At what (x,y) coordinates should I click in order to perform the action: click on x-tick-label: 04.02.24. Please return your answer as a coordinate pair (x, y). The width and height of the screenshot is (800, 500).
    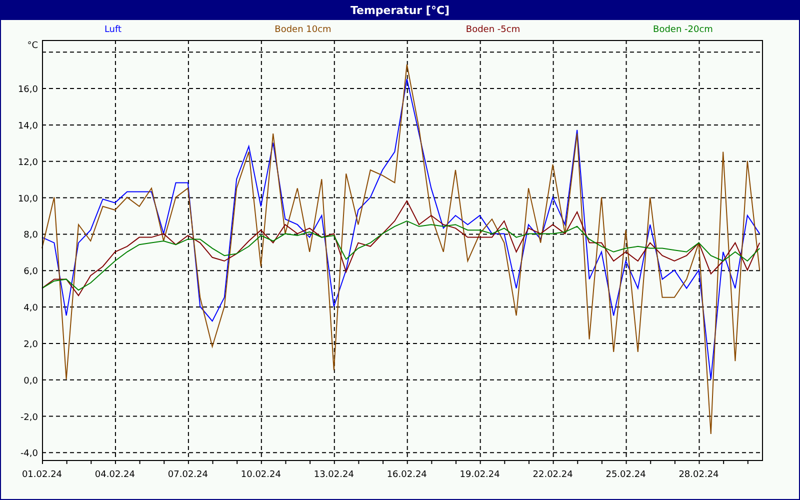
    Looking at the image, I should click on (114, 475).